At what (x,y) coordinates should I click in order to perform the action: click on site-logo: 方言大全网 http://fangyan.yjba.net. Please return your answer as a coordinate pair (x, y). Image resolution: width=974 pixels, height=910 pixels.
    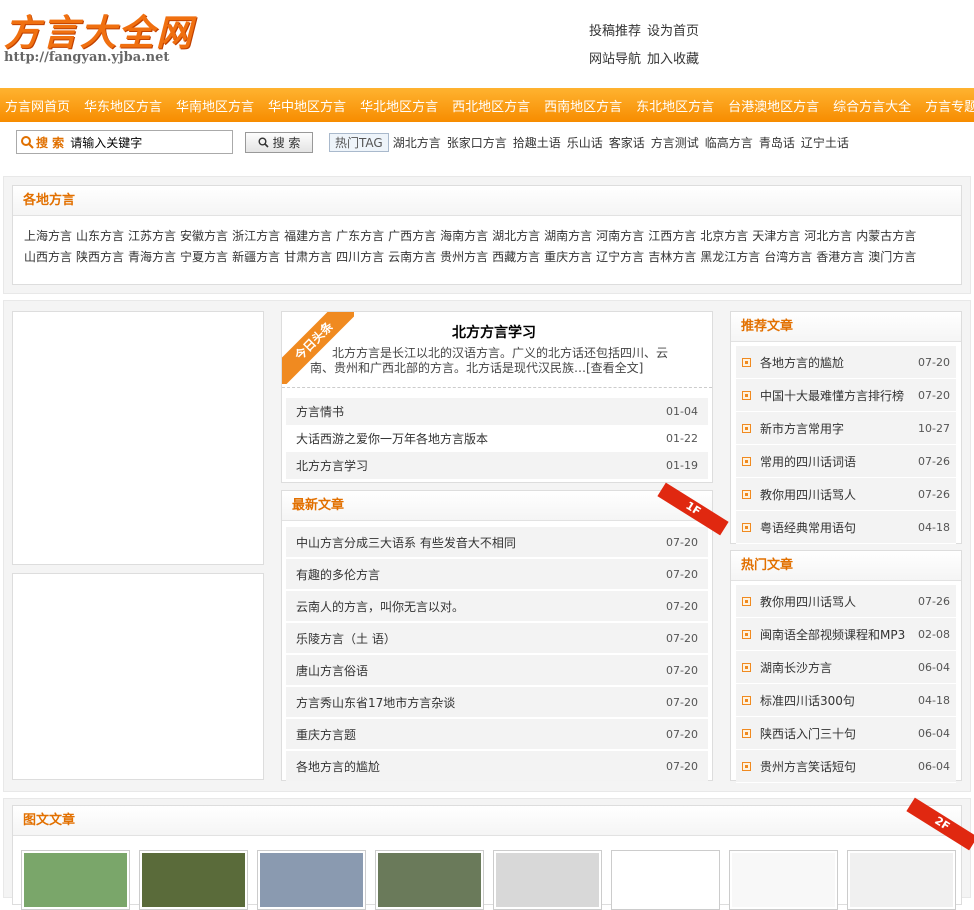
    Looking at the image, I should click on (99, 40).